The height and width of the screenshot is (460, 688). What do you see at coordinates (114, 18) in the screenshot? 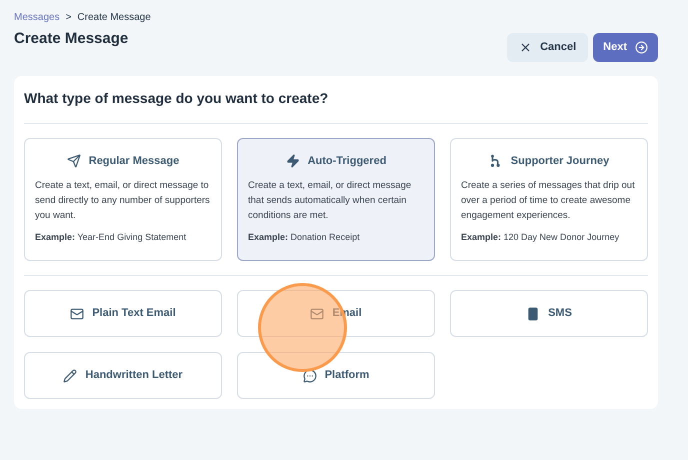
I see `breadcrumb-current: Create Message` at bounding box center [114, 18].